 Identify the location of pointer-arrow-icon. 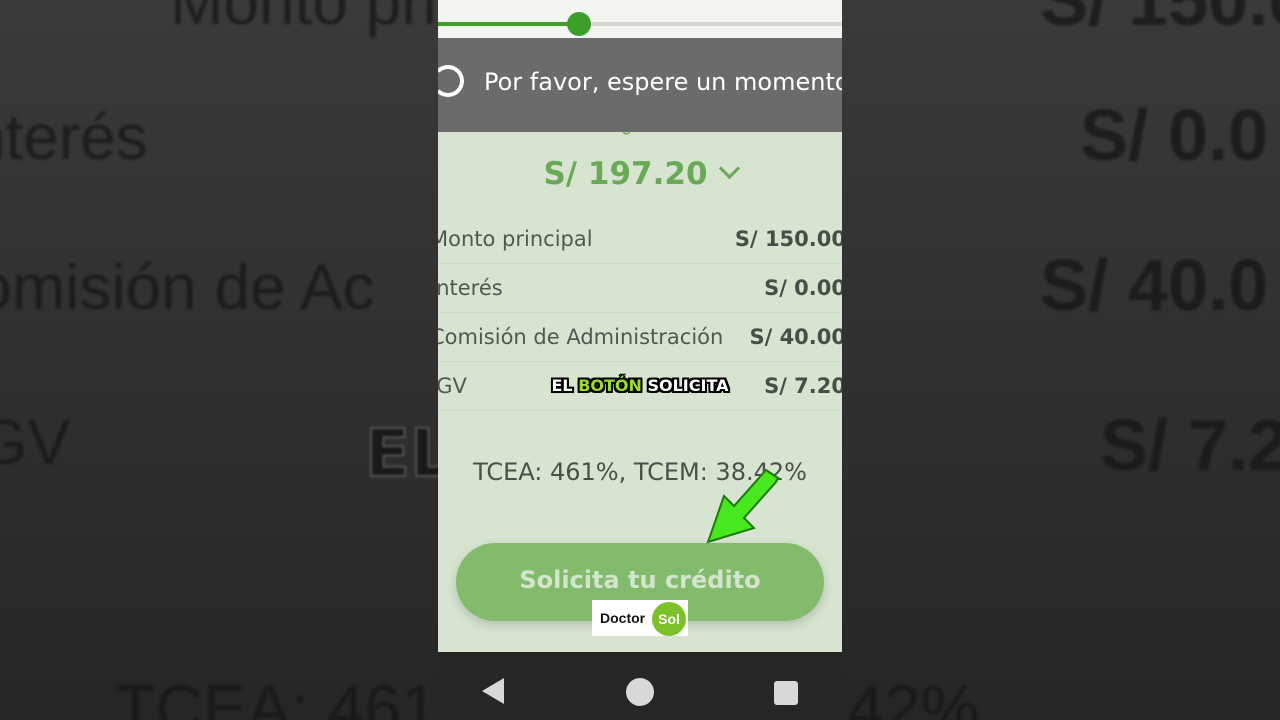
(743, 506).